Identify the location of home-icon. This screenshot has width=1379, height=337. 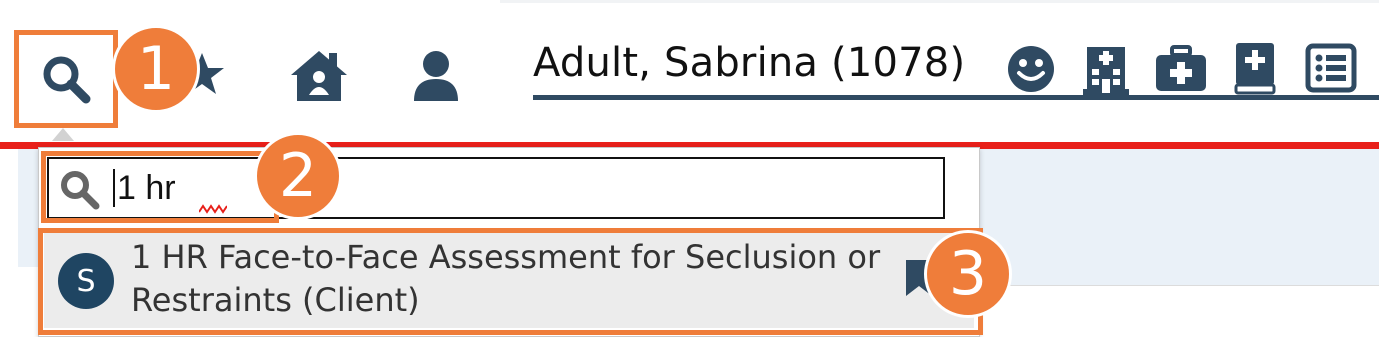
(319, 76).